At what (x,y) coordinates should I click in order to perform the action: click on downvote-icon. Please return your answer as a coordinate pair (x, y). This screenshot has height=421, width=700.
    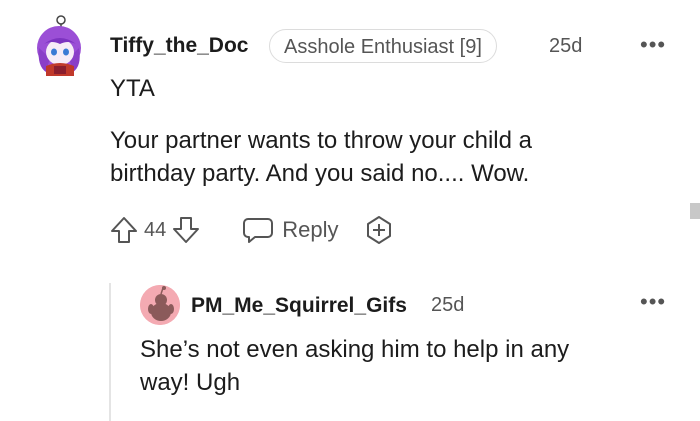
    Looking at the image, I should click on (186, 230).